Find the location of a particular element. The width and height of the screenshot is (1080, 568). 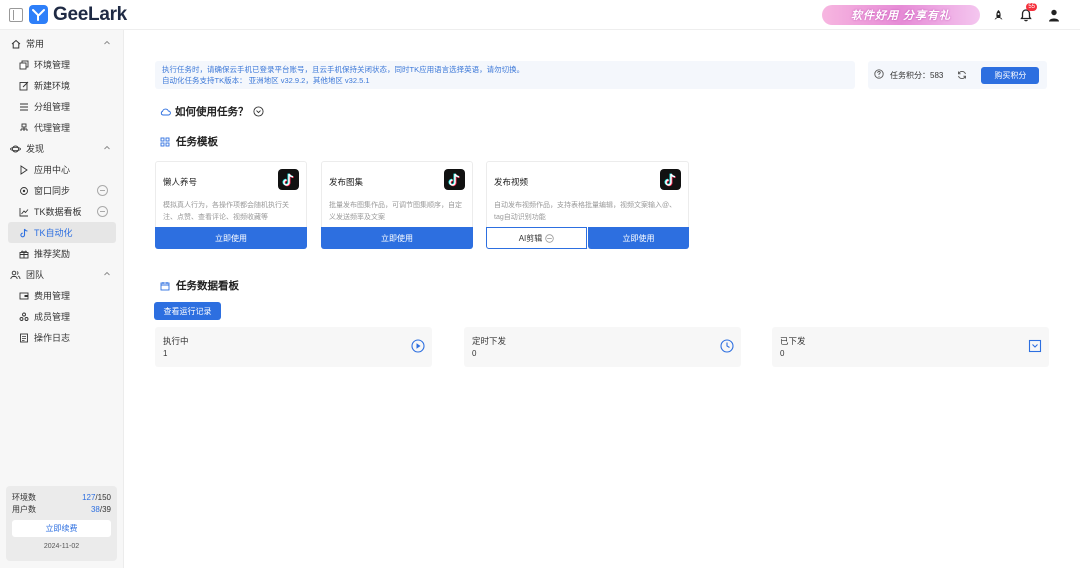

members-icon is located at coordinates (23, 316).